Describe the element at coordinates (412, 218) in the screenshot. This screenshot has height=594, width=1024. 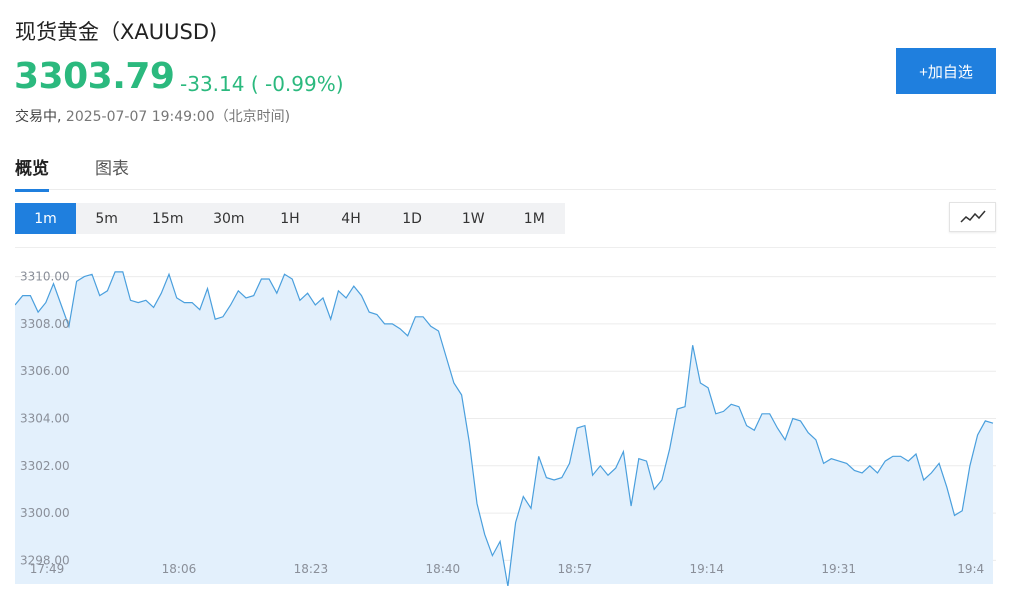
I see `period-1d: 1D` at that location.